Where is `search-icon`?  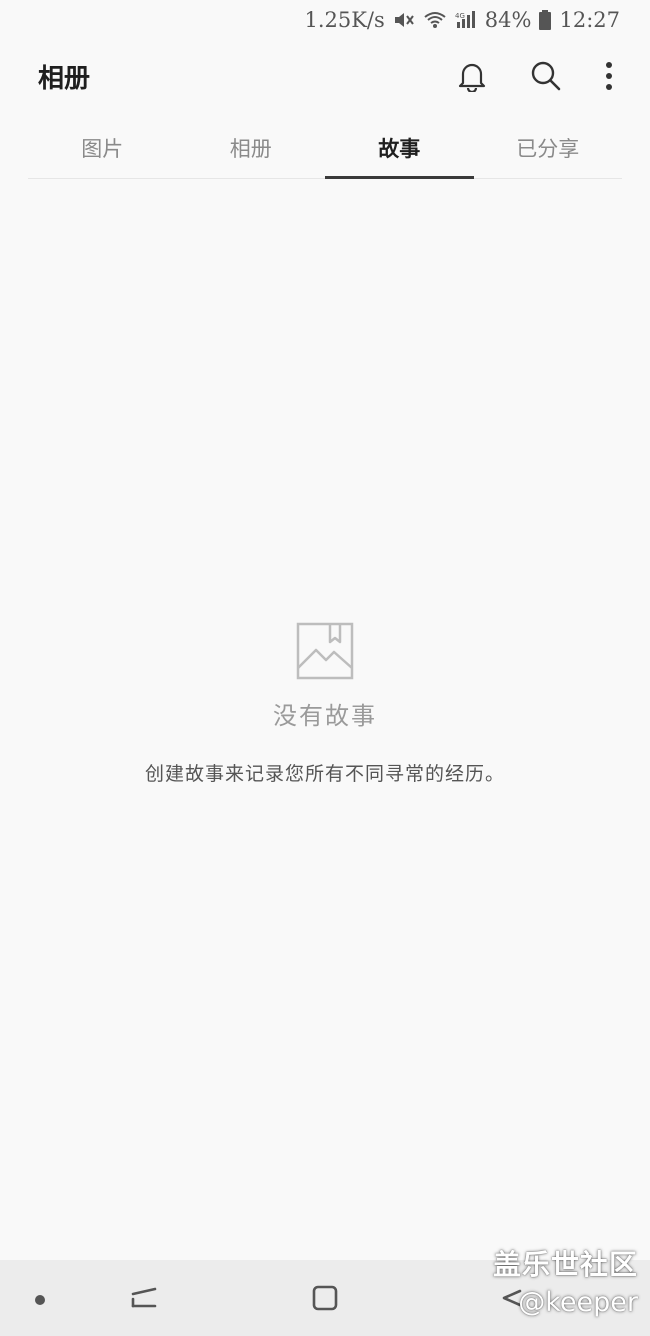 search-icon is located at coordinates (546, 78).